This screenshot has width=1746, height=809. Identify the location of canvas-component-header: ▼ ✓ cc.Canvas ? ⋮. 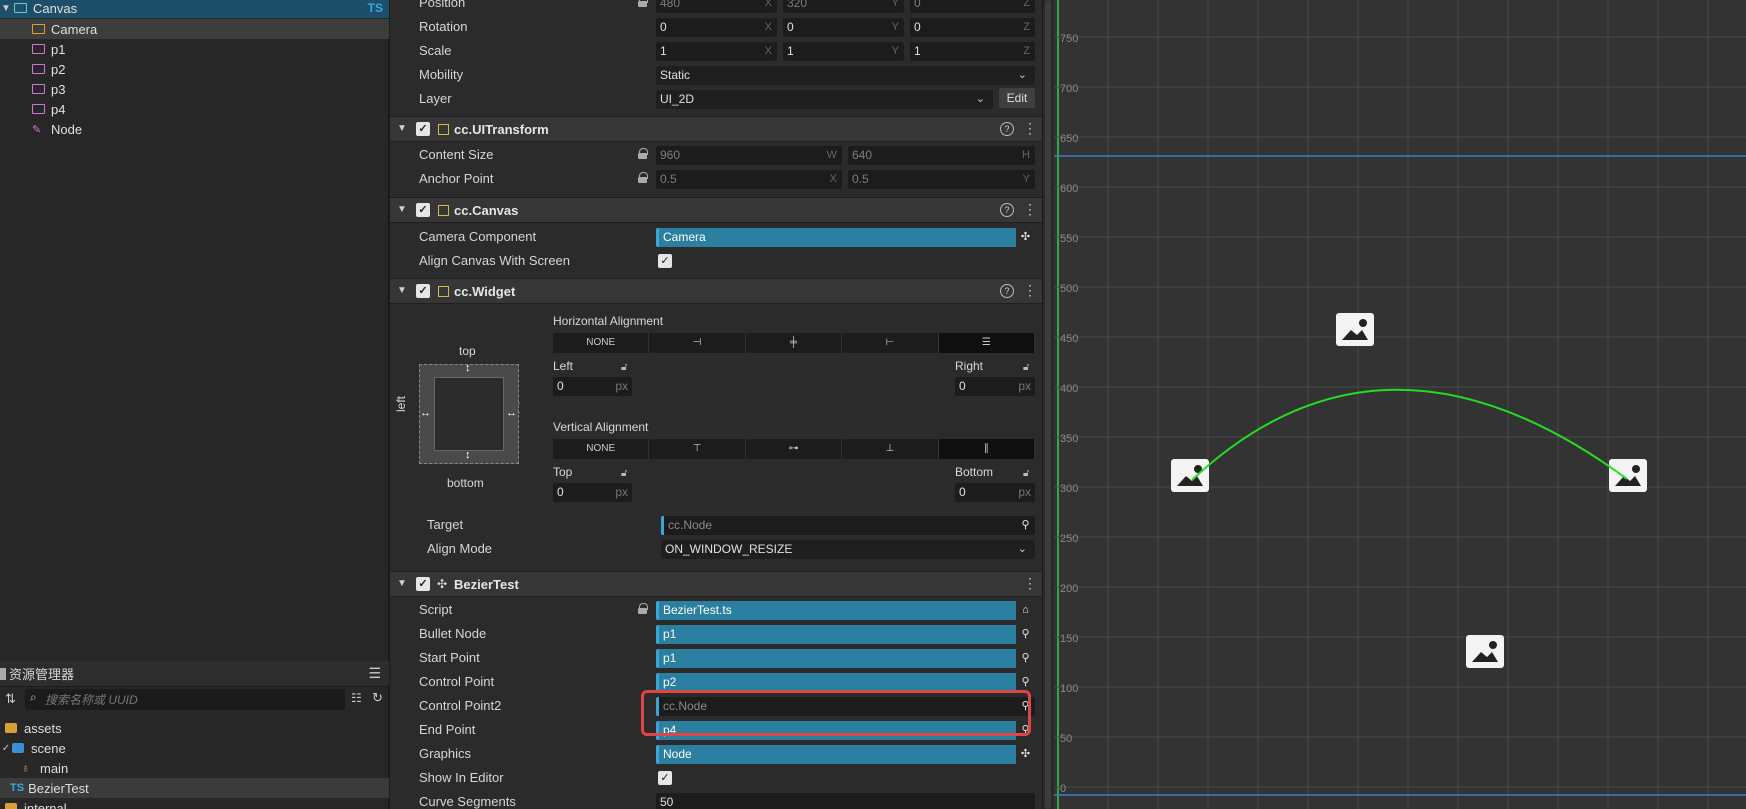
(716, 210).